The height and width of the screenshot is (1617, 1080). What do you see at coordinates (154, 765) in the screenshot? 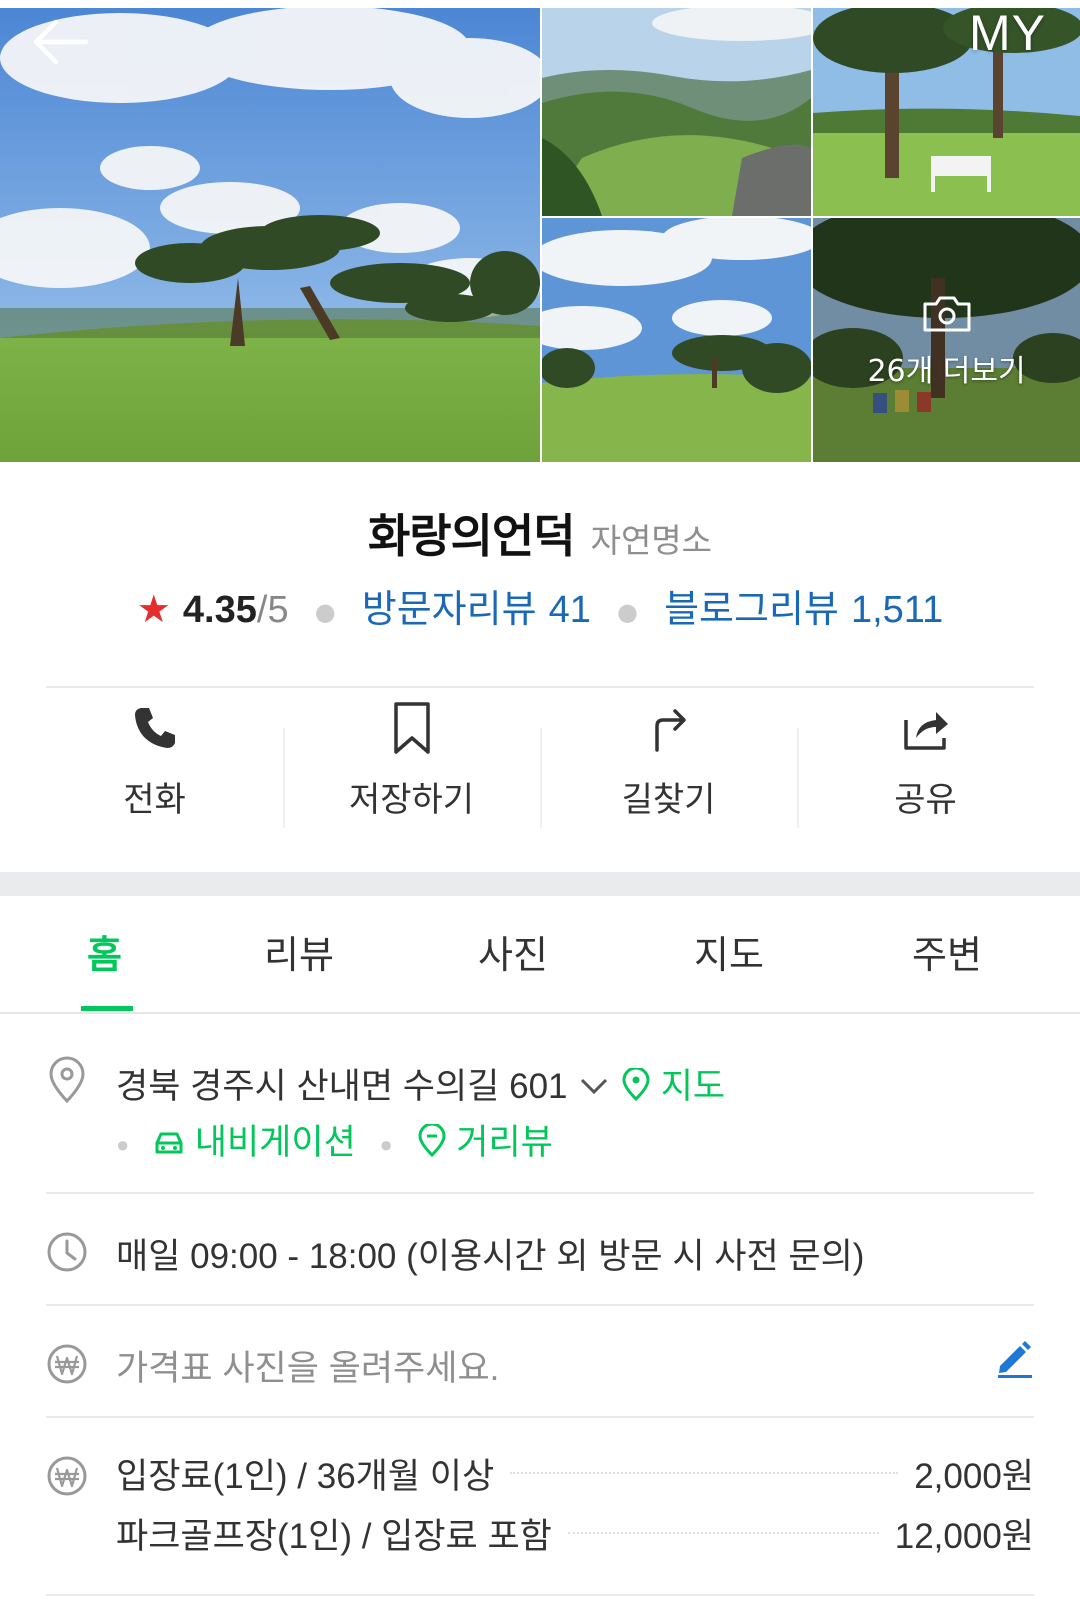
I see `call-button: 전화` at bounding box center [154, 765].